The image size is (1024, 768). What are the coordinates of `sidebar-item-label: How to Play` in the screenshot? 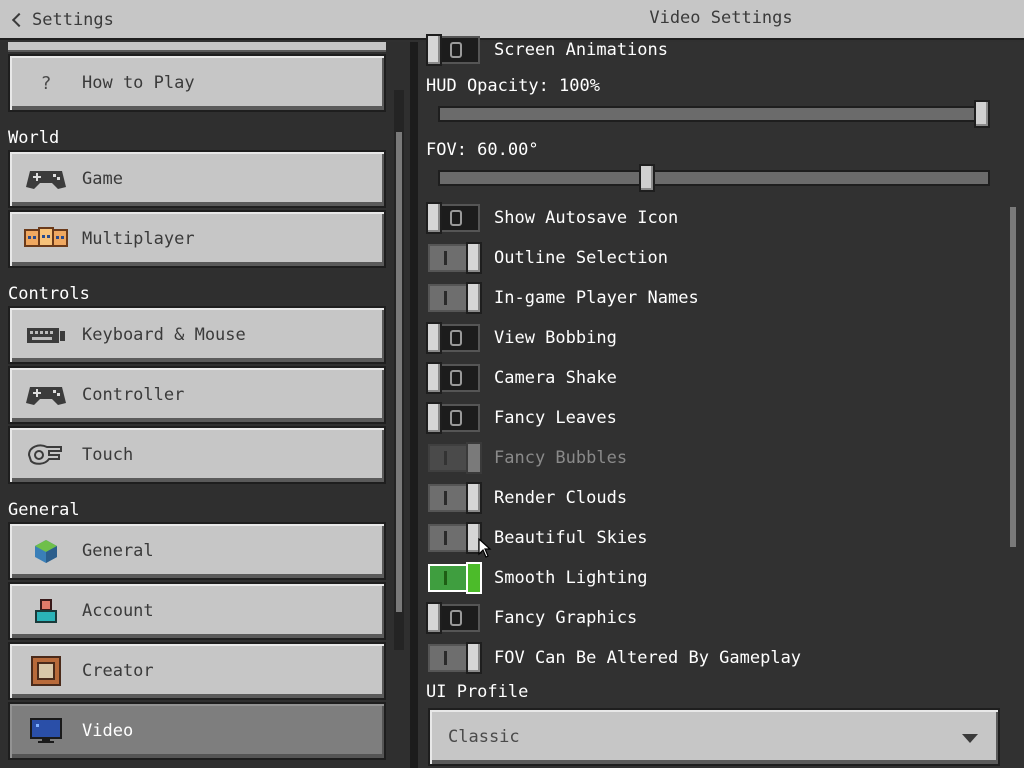 It's located at (138, 83).